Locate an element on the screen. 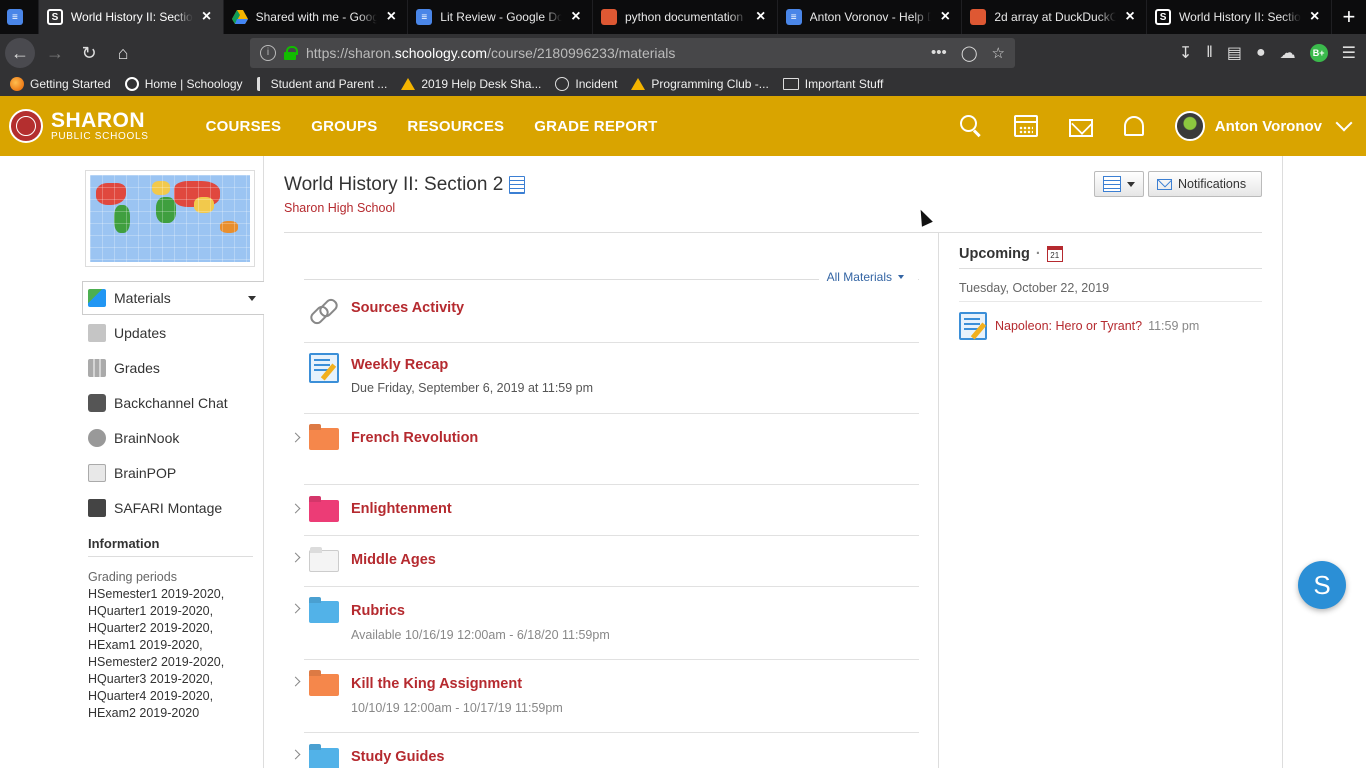  extension-badge: B+ is located at coordinates (1318, 53).